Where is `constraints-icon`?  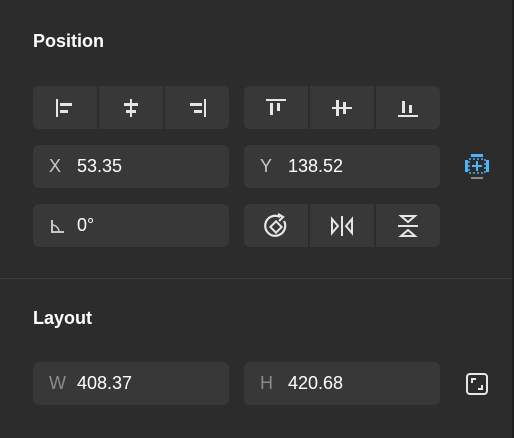
constraints-icon is located at coordinates (477, 167).